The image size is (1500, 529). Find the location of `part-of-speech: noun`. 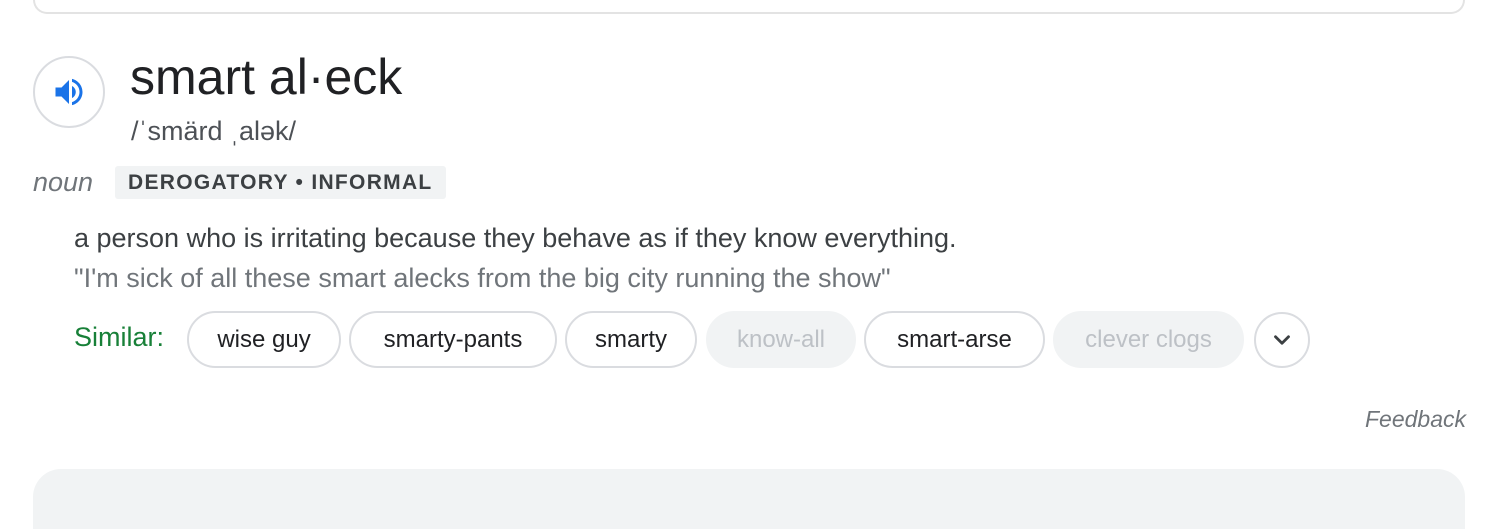

part-of-speech: noun is located at coordinates (63, 182).